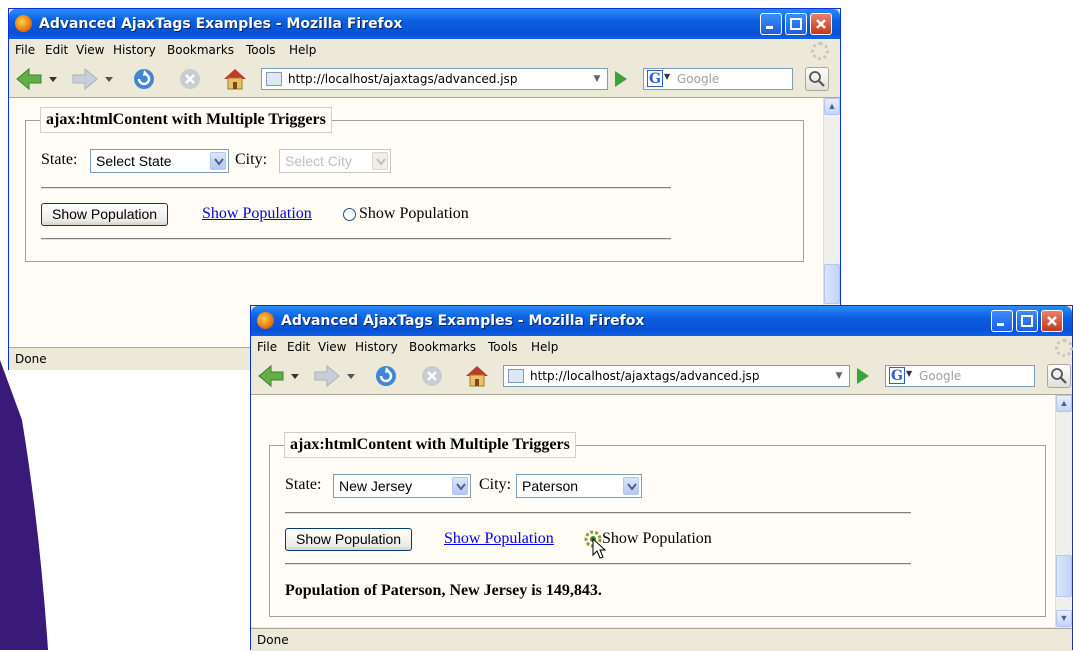 The image size is (1073, 651). What do you see at coordinates (159, 161) in the screenshot?
I see `state-select: Select State` at bounding box center [159, 161].